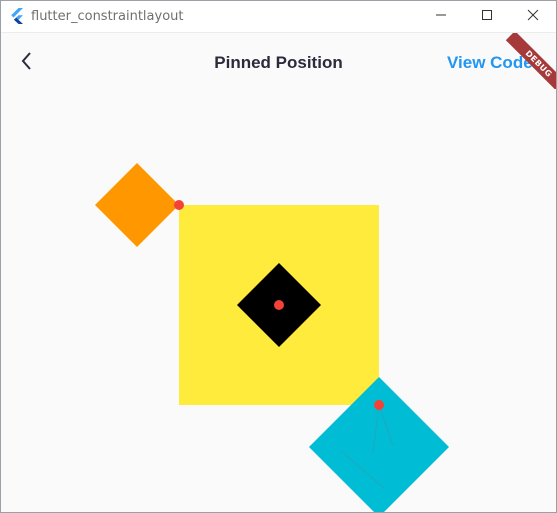 The image size is (557, 513). What do you see at coordinates (17, 16) in the screenshot?
I see `flutter-logo-icon` at bounding box center [17, 16].